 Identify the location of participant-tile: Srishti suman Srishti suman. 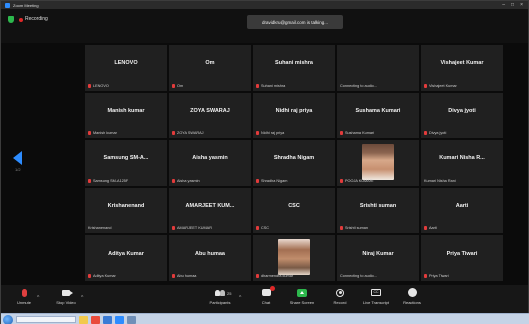
(378, 210).